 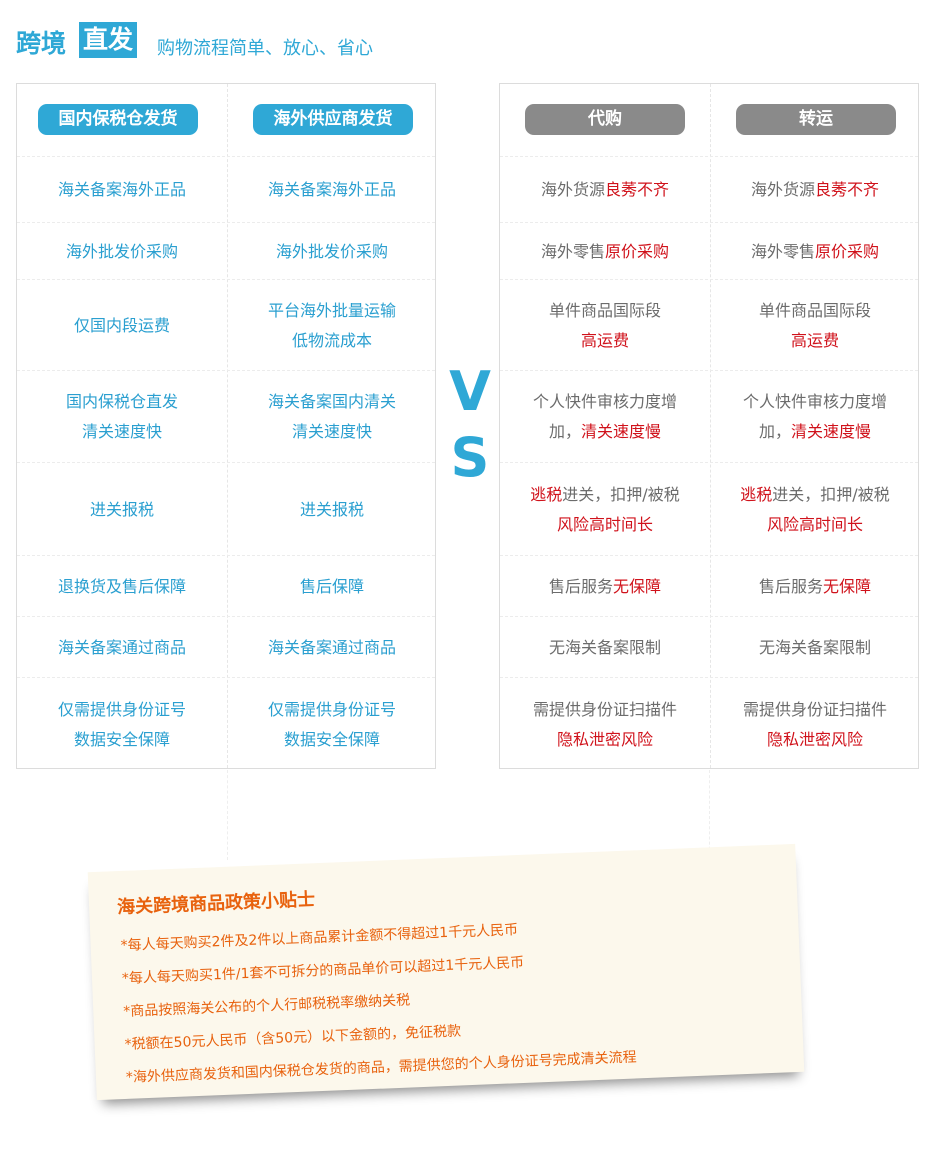 I want to click on cell-text: 需提供身份证扫描件, so click(x=604, y=709).